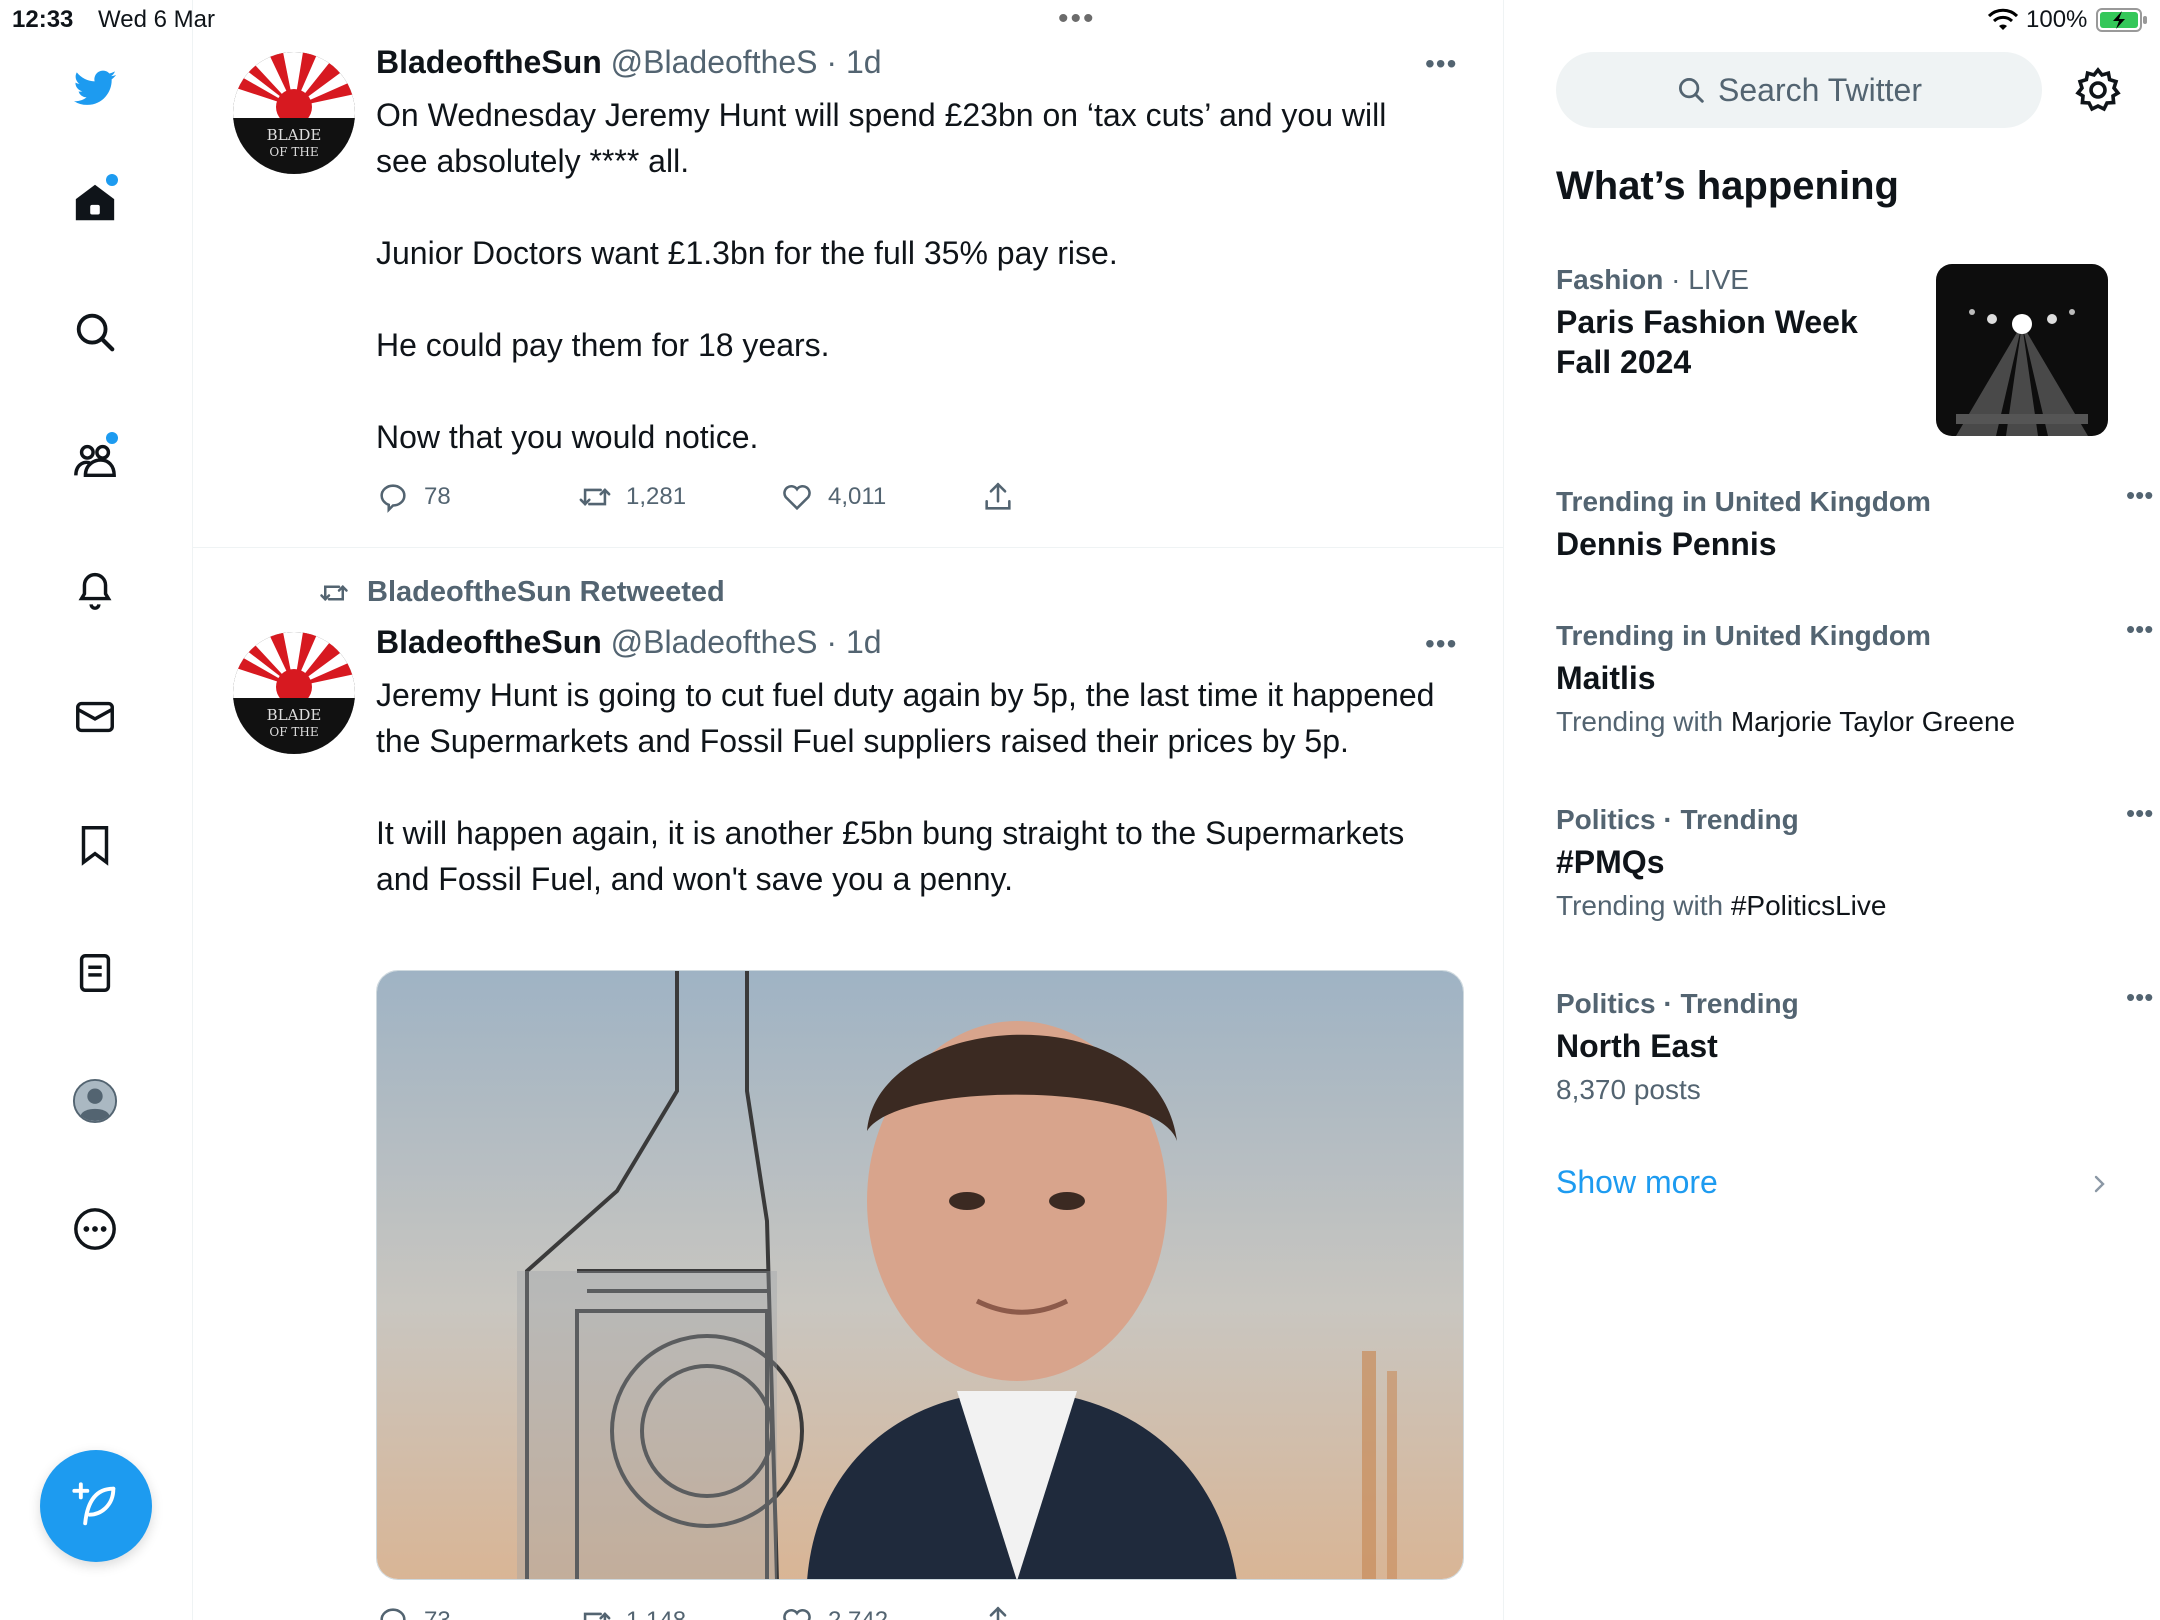 This screenshot has height=1620, width=2160. I want to click on live-label: · LIVE, so click(1706, 279).